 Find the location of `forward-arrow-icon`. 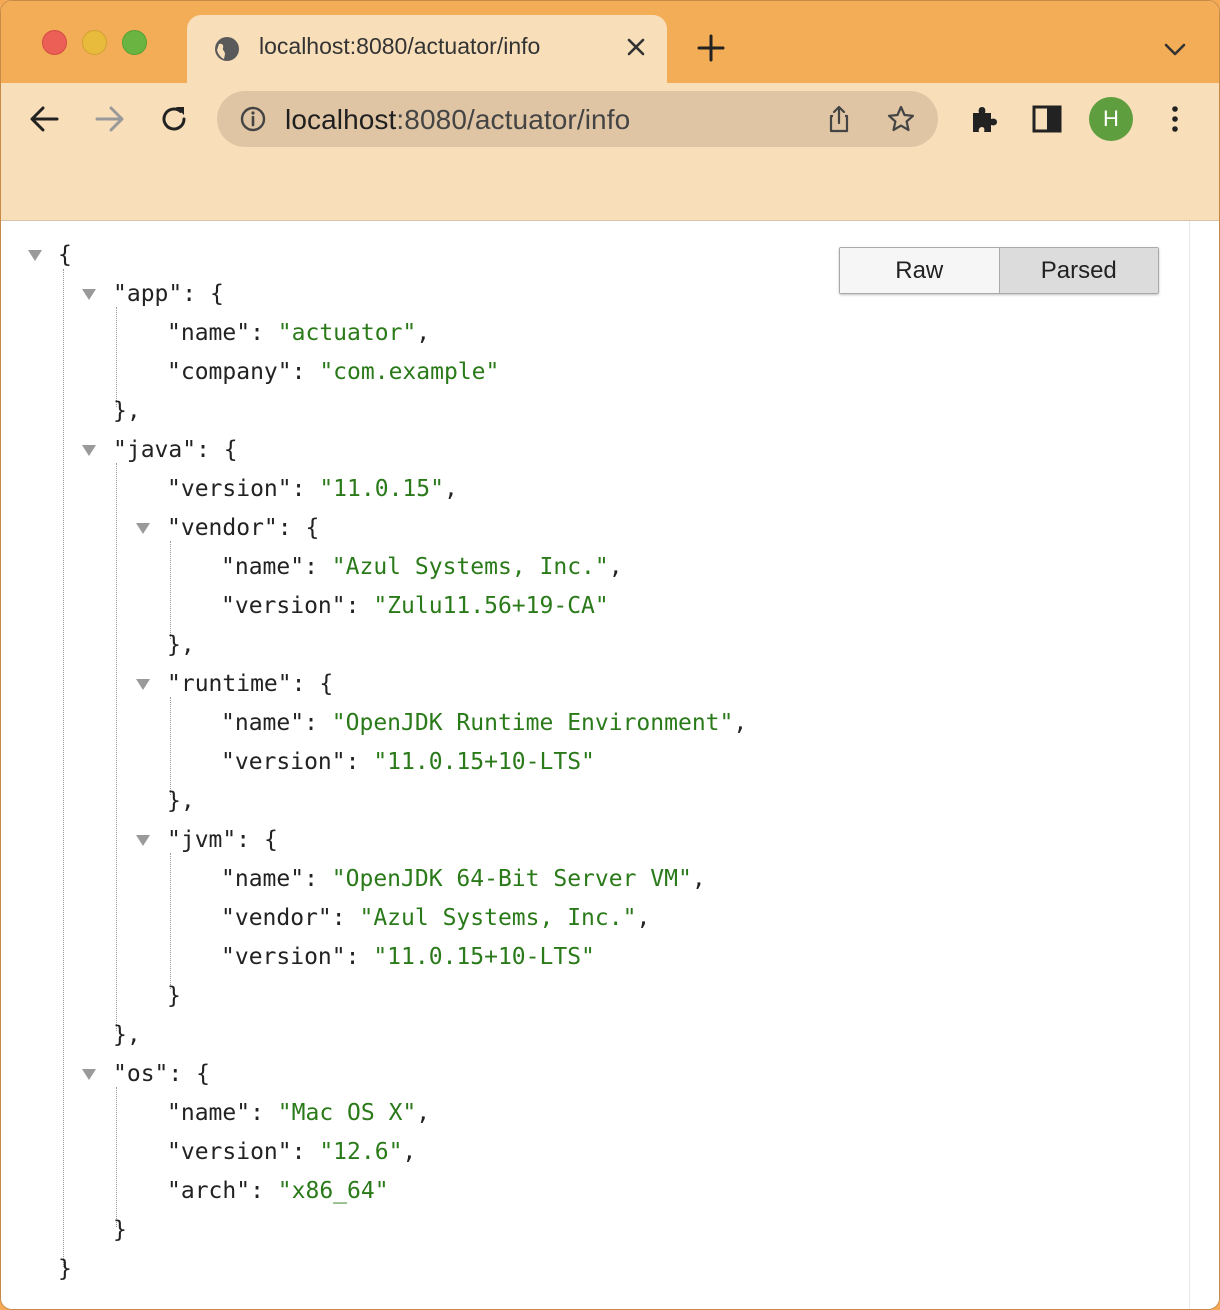

forward-arrow-icon is located at coordinates (109, 119).